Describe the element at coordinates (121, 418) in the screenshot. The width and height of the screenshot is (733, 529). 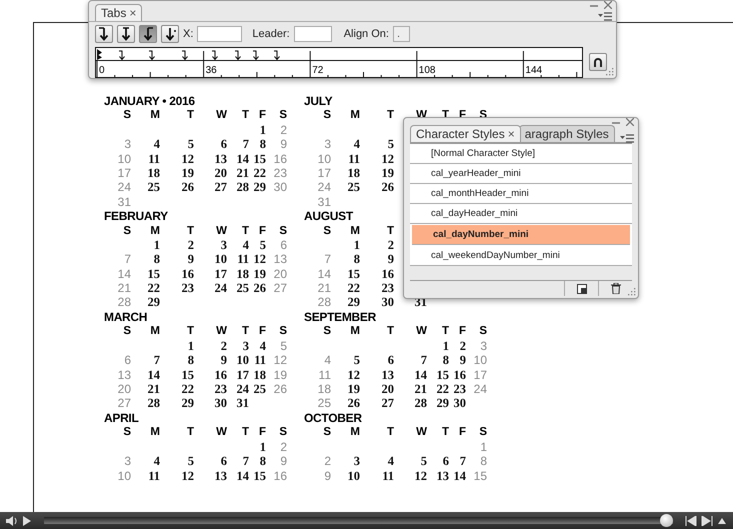
I see `month-title: APRIL` at that location.